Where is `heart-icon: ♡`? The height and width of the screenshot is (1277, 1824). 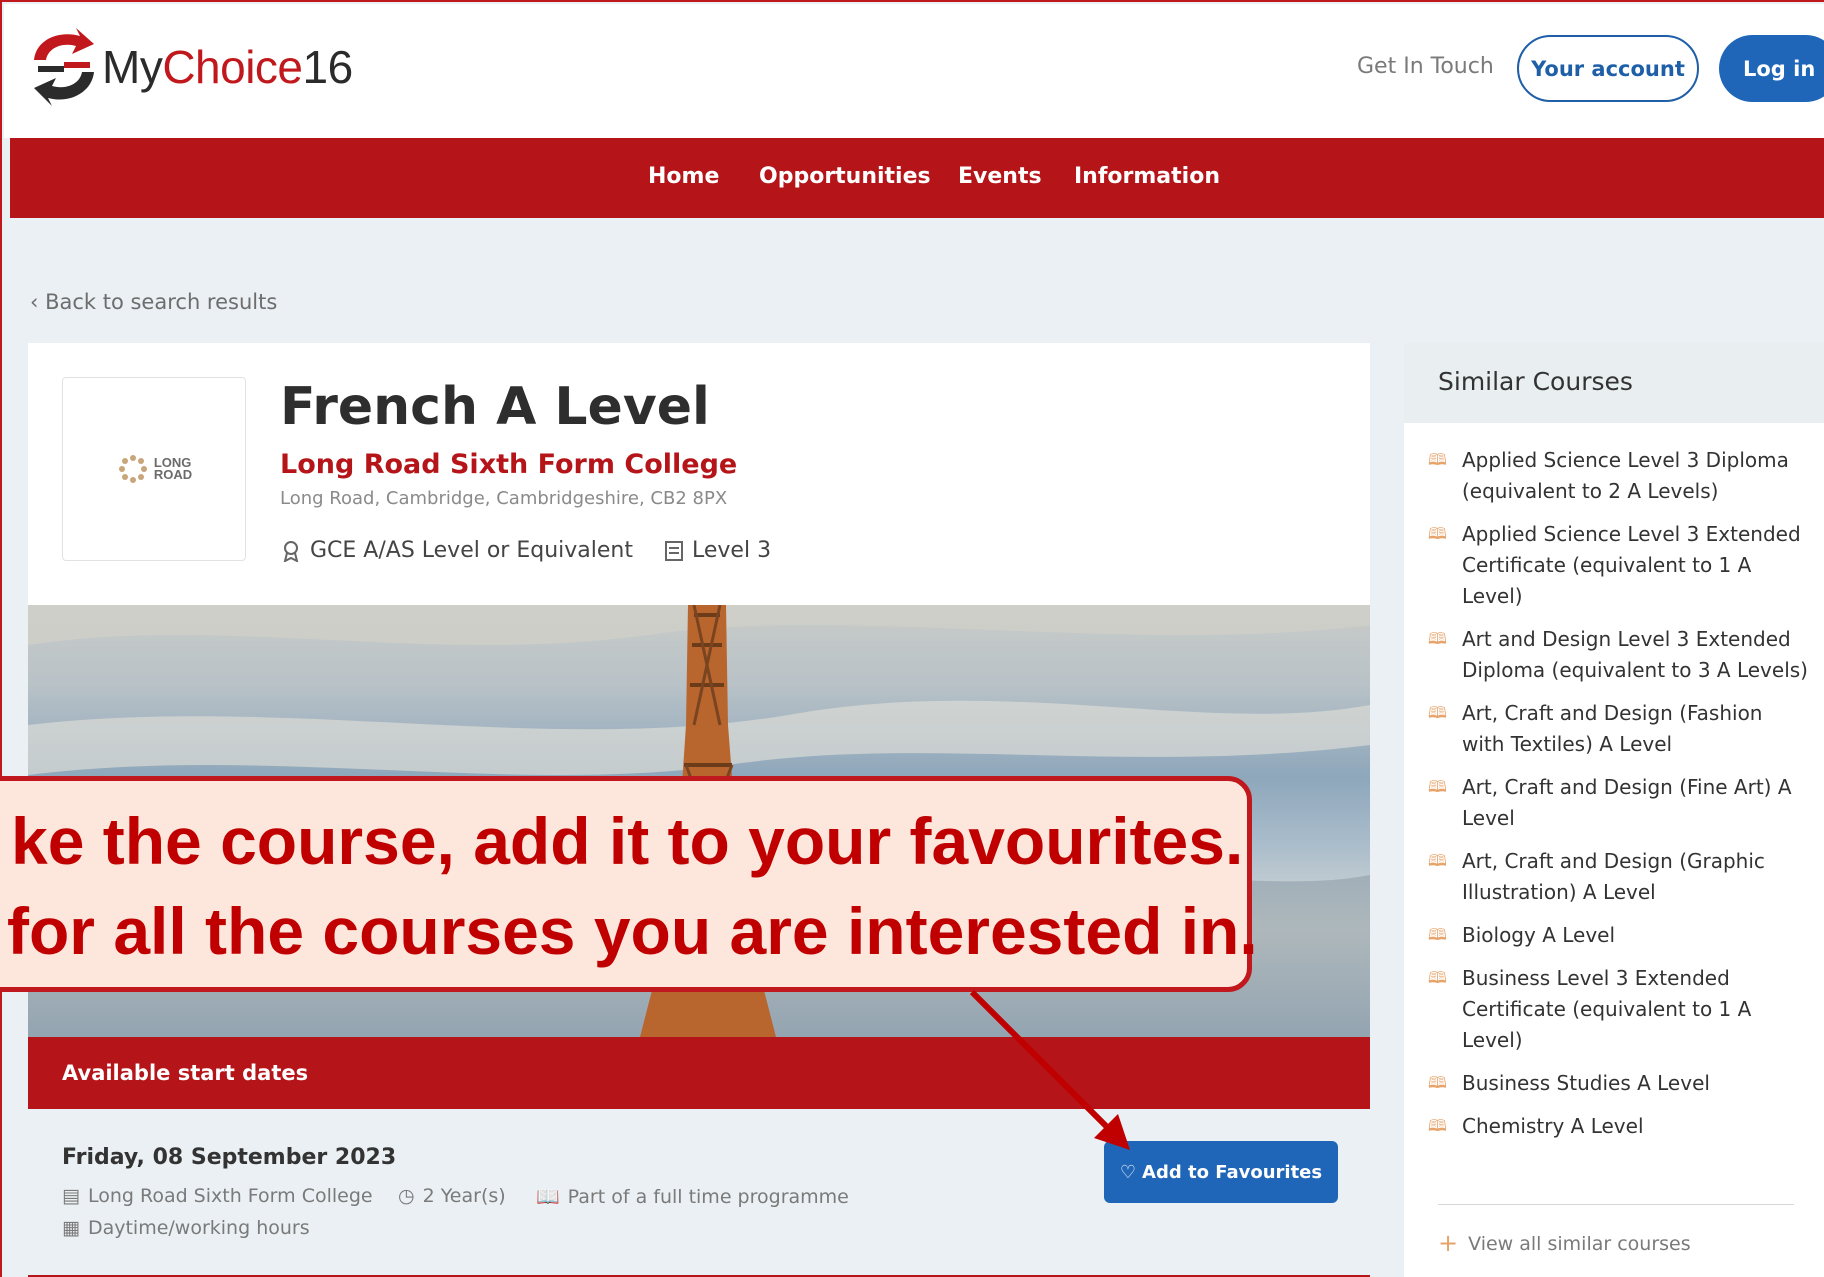 heart-icon: ♡ is located at coordinates (1128, 1172).